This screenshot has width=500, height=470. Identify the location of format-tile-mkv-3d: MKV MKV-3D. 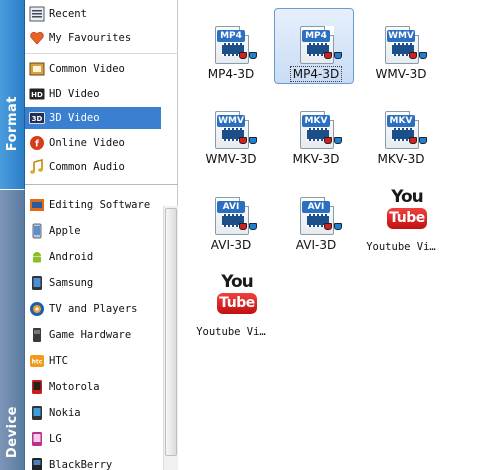
(320, 137).